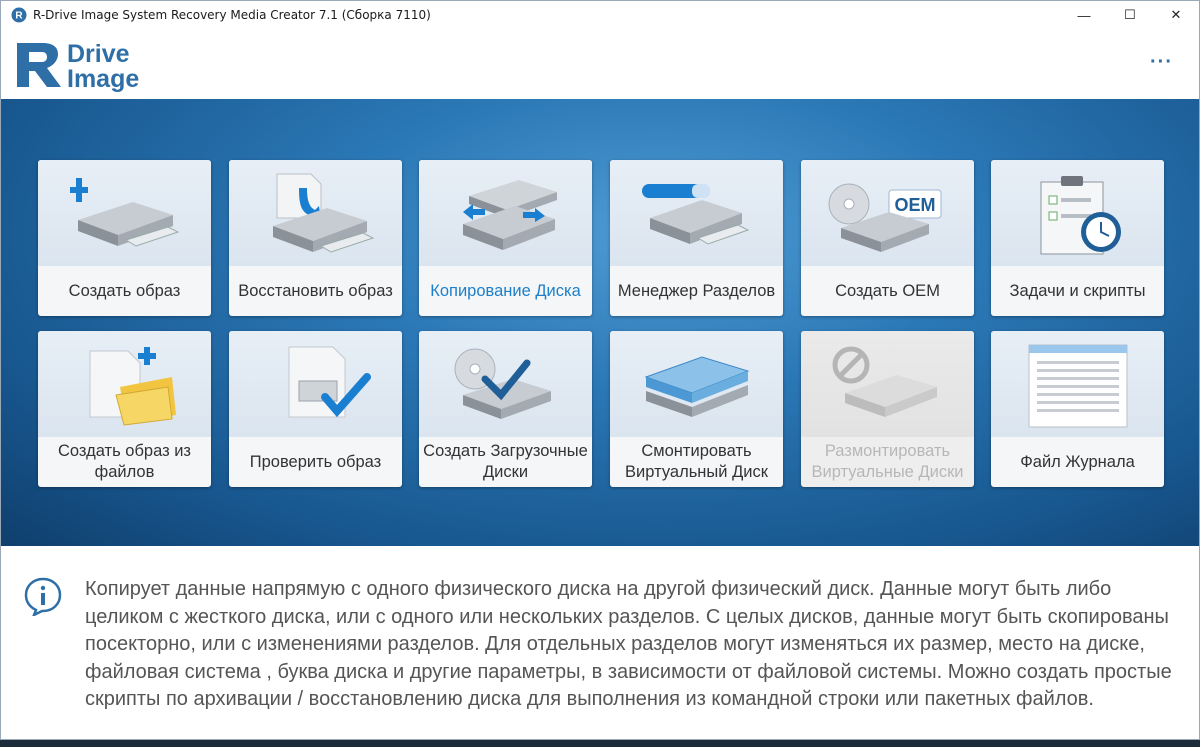 Image resolution: width=1200 pixels, height=747 pixels. What do you see at coordinates (1077, 290) in the screenshot?
I see `tile-label: Задачи и скрипты` at bounding box center [1077, 290].